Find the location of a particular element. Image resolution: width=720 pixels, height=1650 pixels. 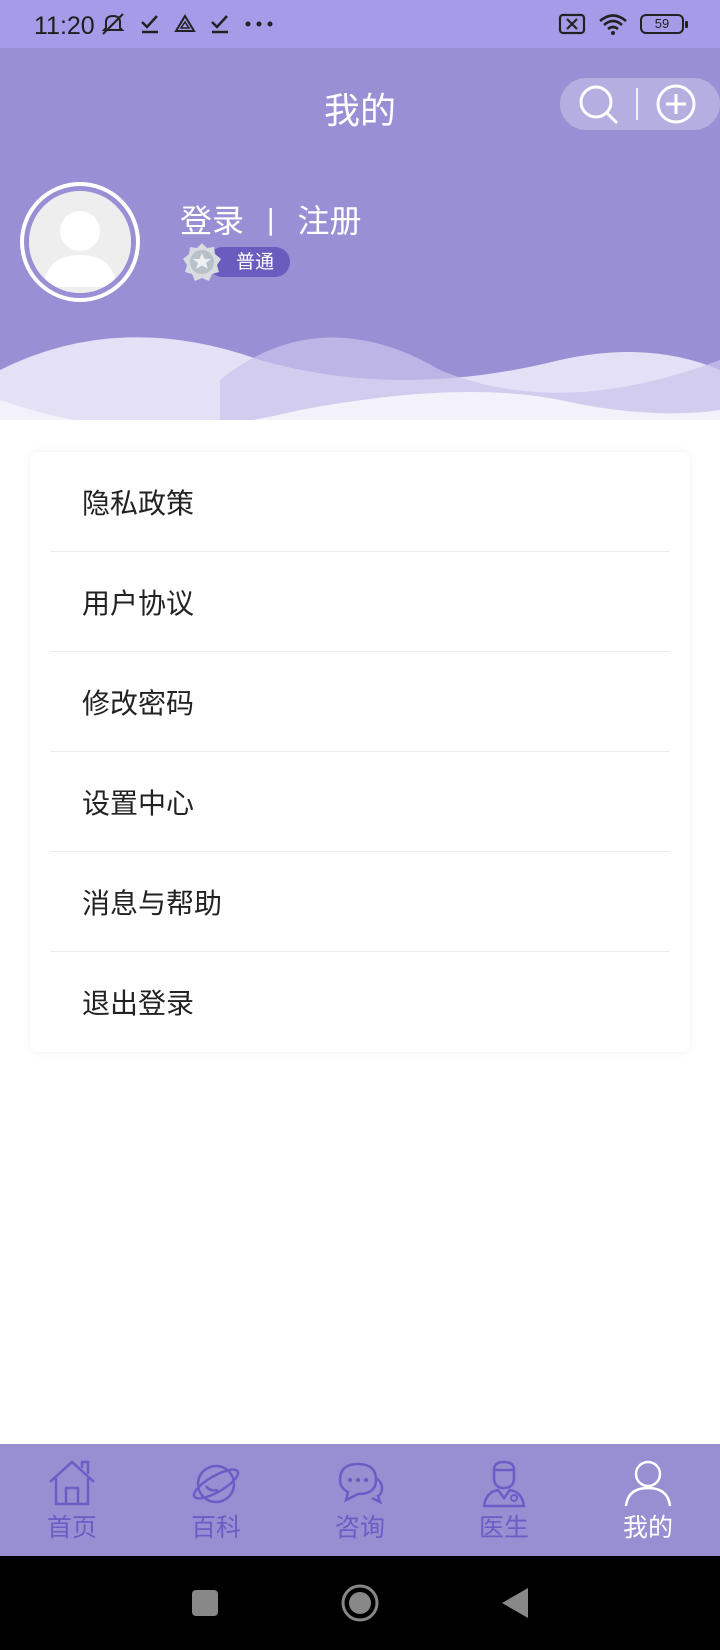

menu-item-settings-center: 设置中心 is located at coordinates (360, 802).